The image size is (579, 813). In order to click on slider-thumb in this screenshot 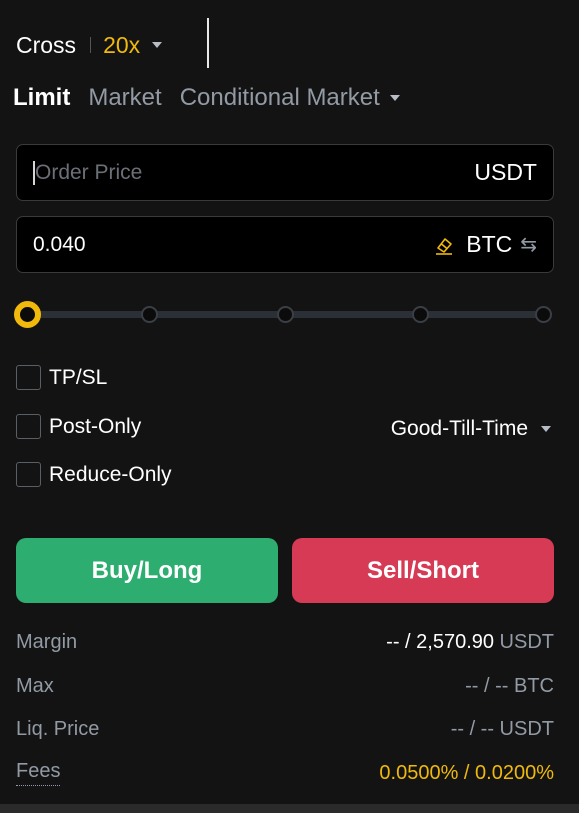, I will do `click(27, 314)`.